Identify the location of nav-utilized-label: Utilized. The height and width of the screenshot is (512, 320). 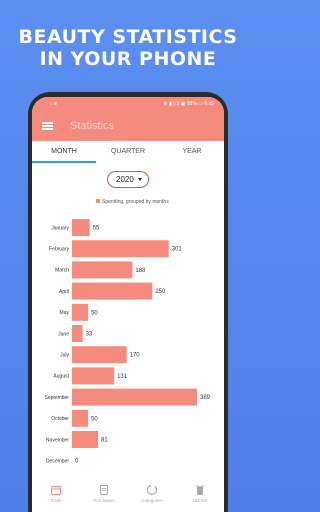
(200, 500).